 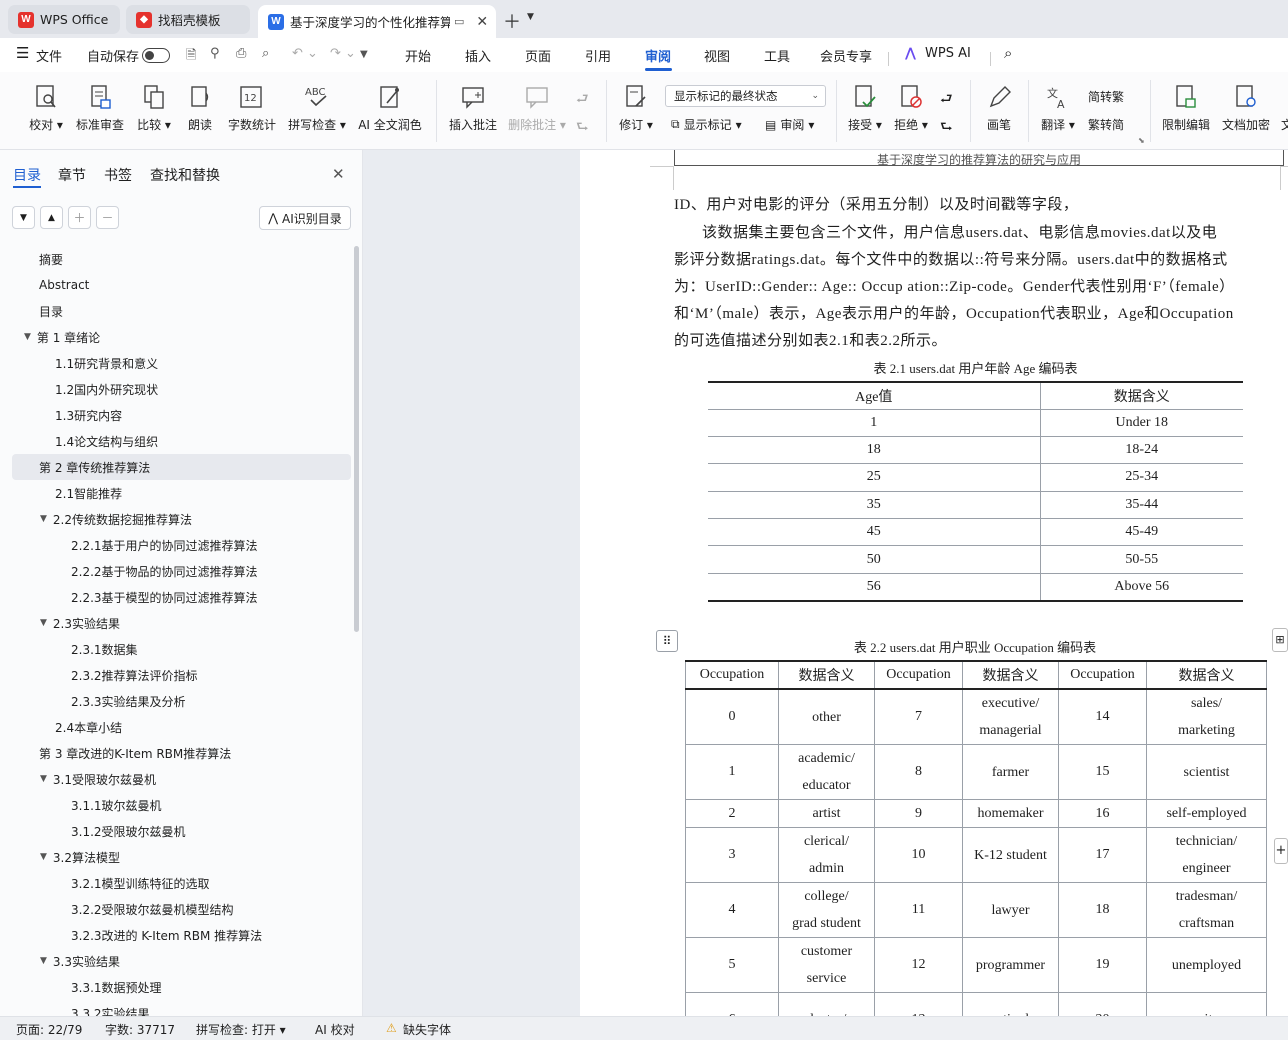 What do you see at coordinates (175, 285) in the screenshot?
I see `toc-item: Abstract` at bounding box center [175, 285].